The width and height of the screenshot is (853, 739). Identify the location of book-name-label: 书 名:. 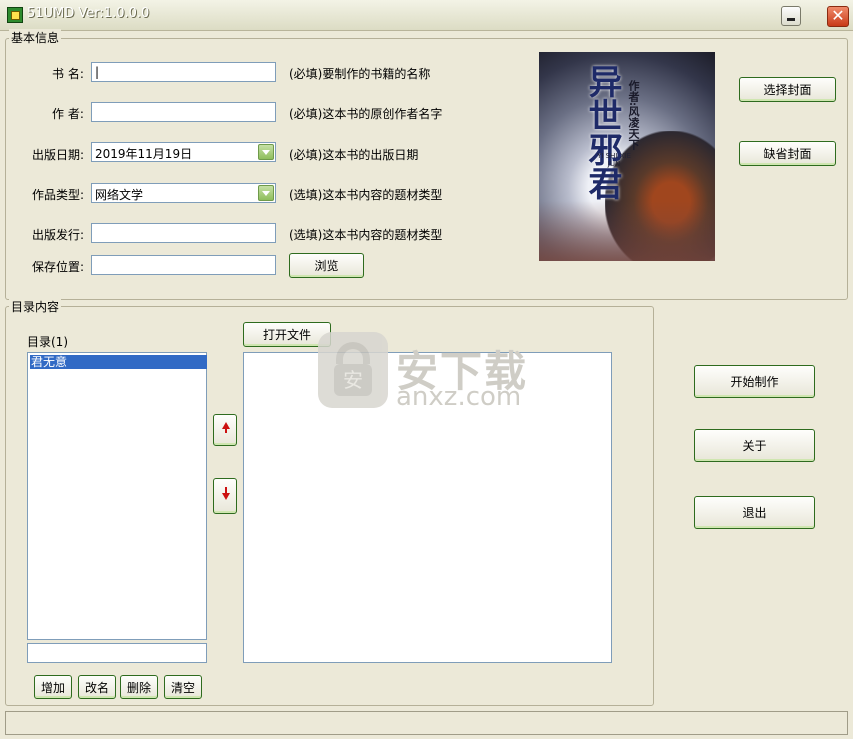
(68, 74).